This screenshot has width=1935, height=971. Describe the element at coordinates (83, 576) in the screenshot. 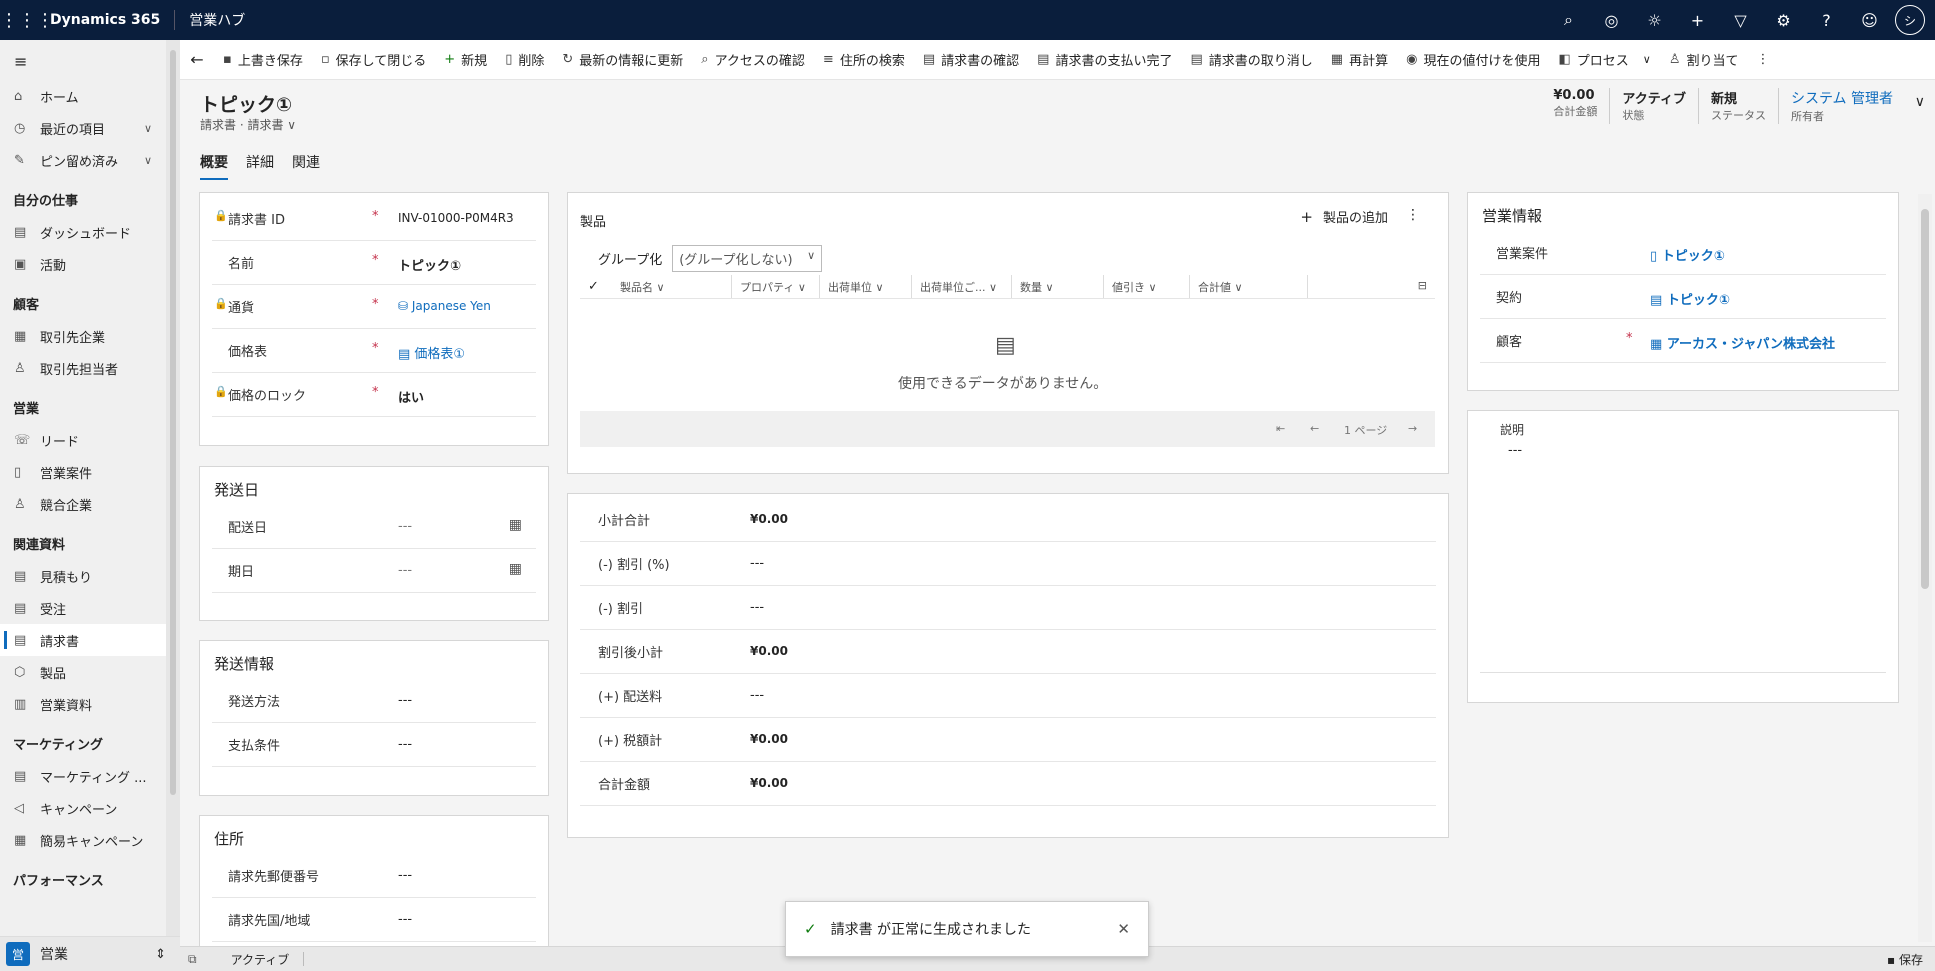

I see `sidebar-item-quotes: ▤ 見積もり` at that location.